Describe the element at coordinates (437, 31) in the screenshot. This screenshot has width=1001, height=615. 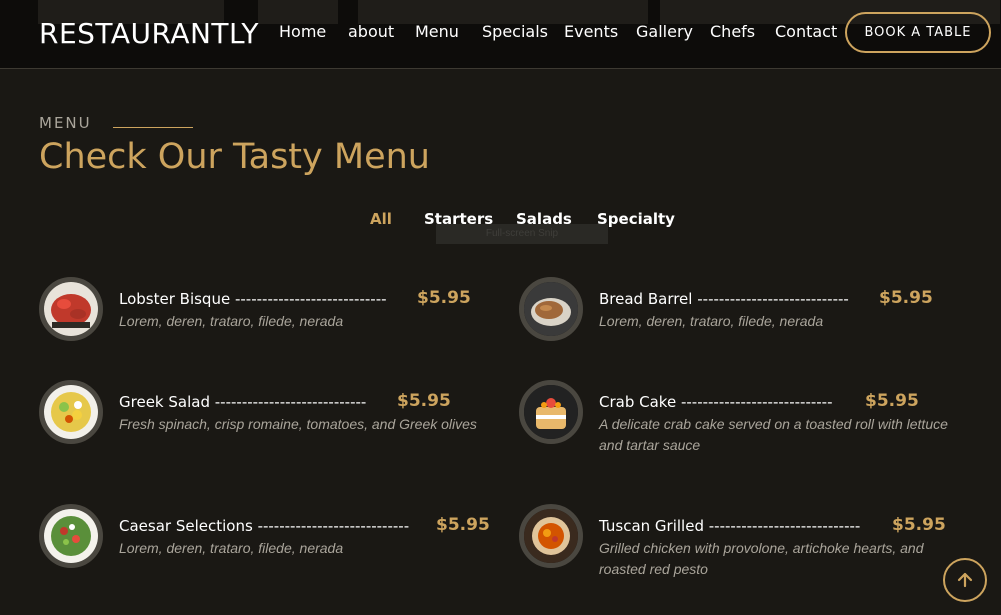
I see `nav-menu: Menu` at that location.